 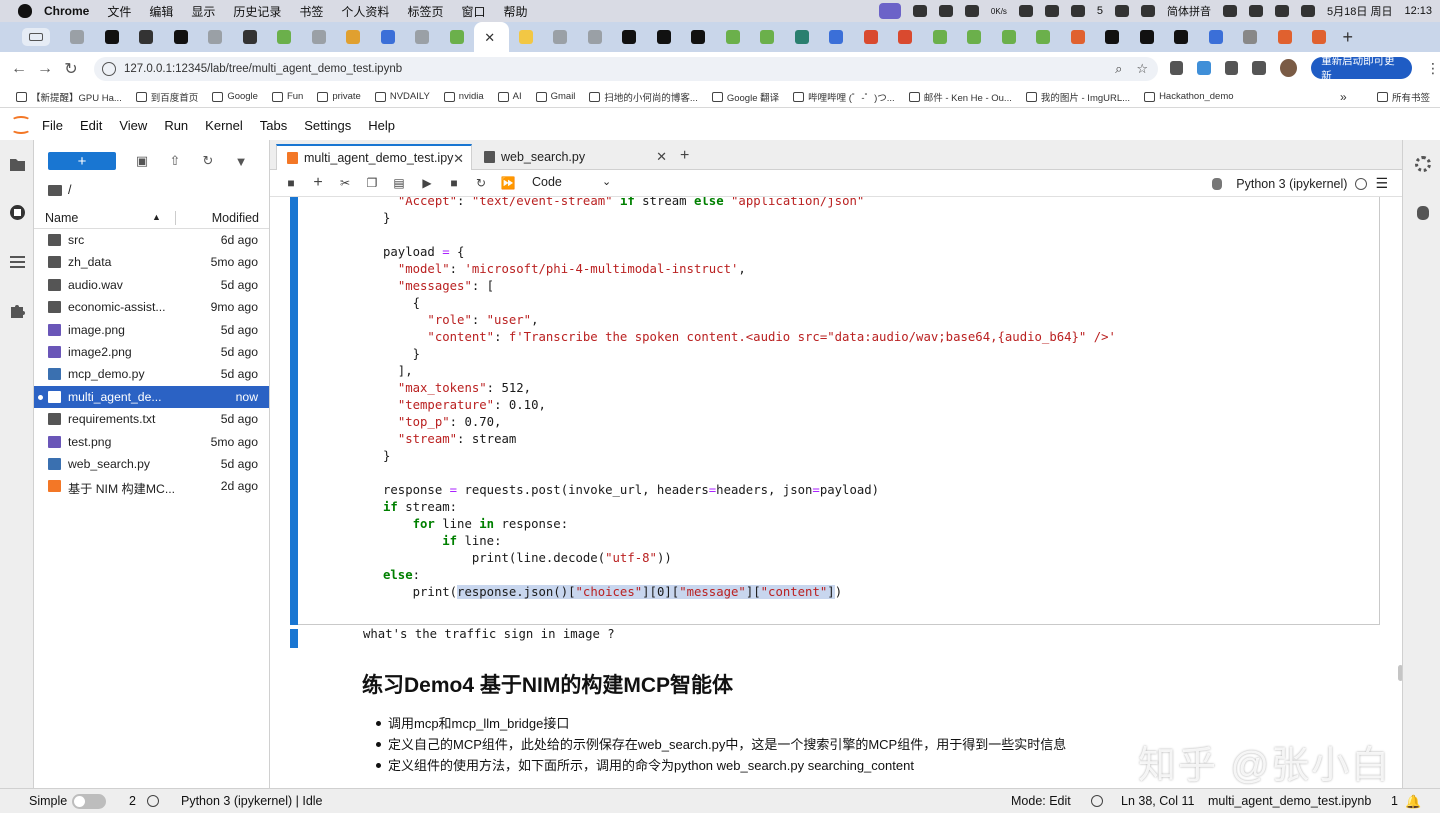 I want to click on wechat-icon, so click(x=1077, y=11).